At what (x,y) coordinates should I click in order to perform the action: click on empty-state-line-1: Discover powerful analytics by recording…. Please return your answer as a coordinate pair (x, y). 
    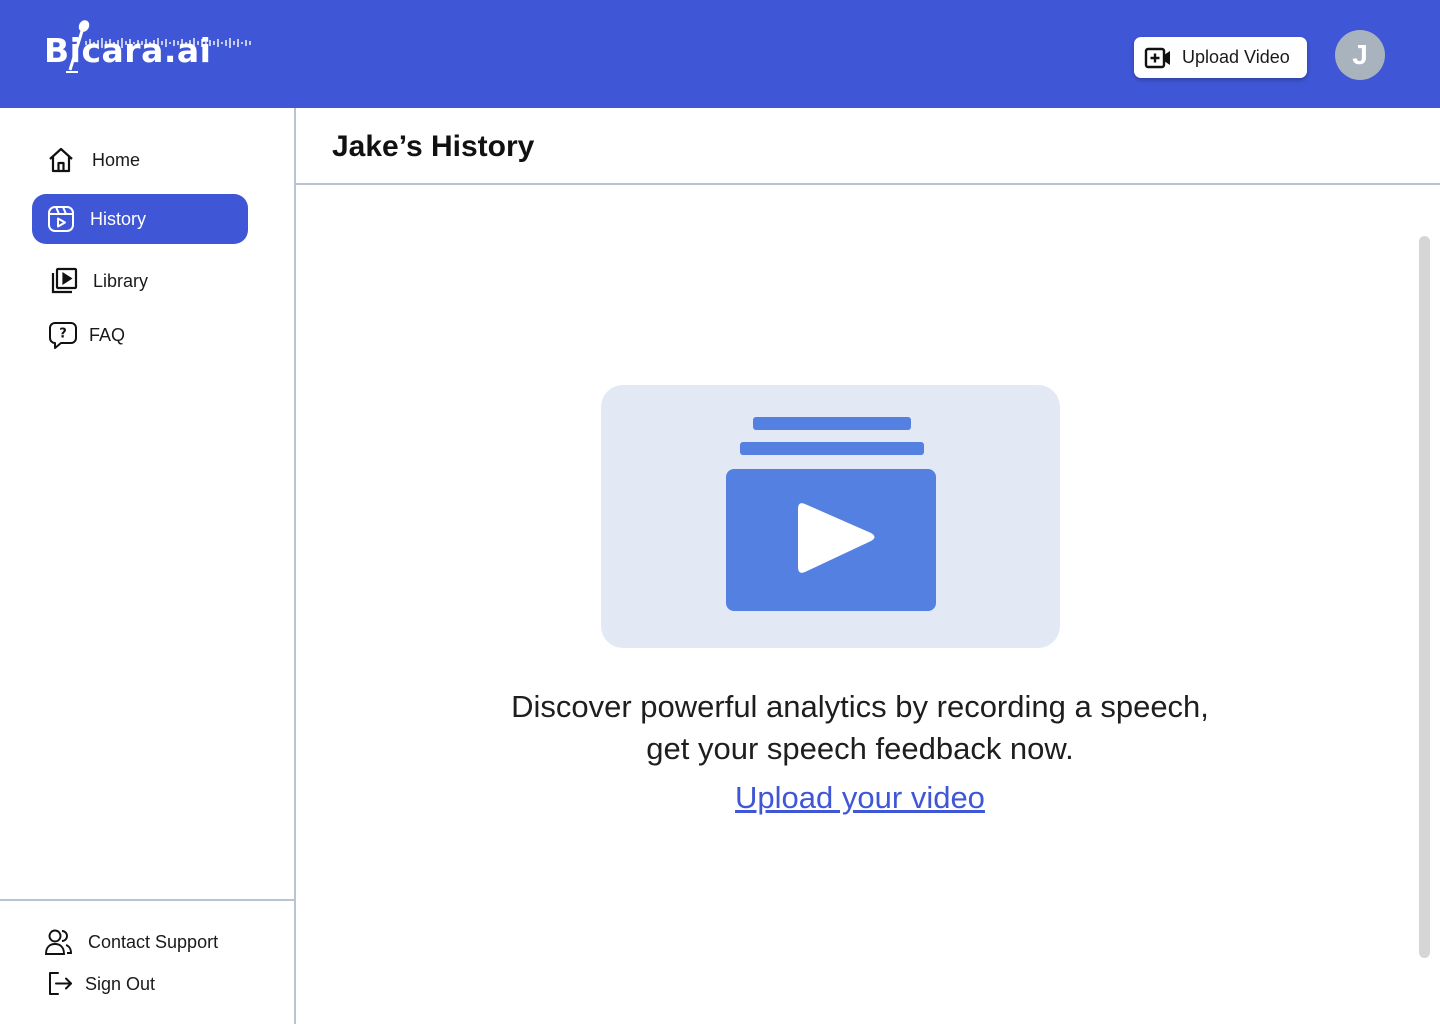
    Looking at the image, I should click on (860, 706).